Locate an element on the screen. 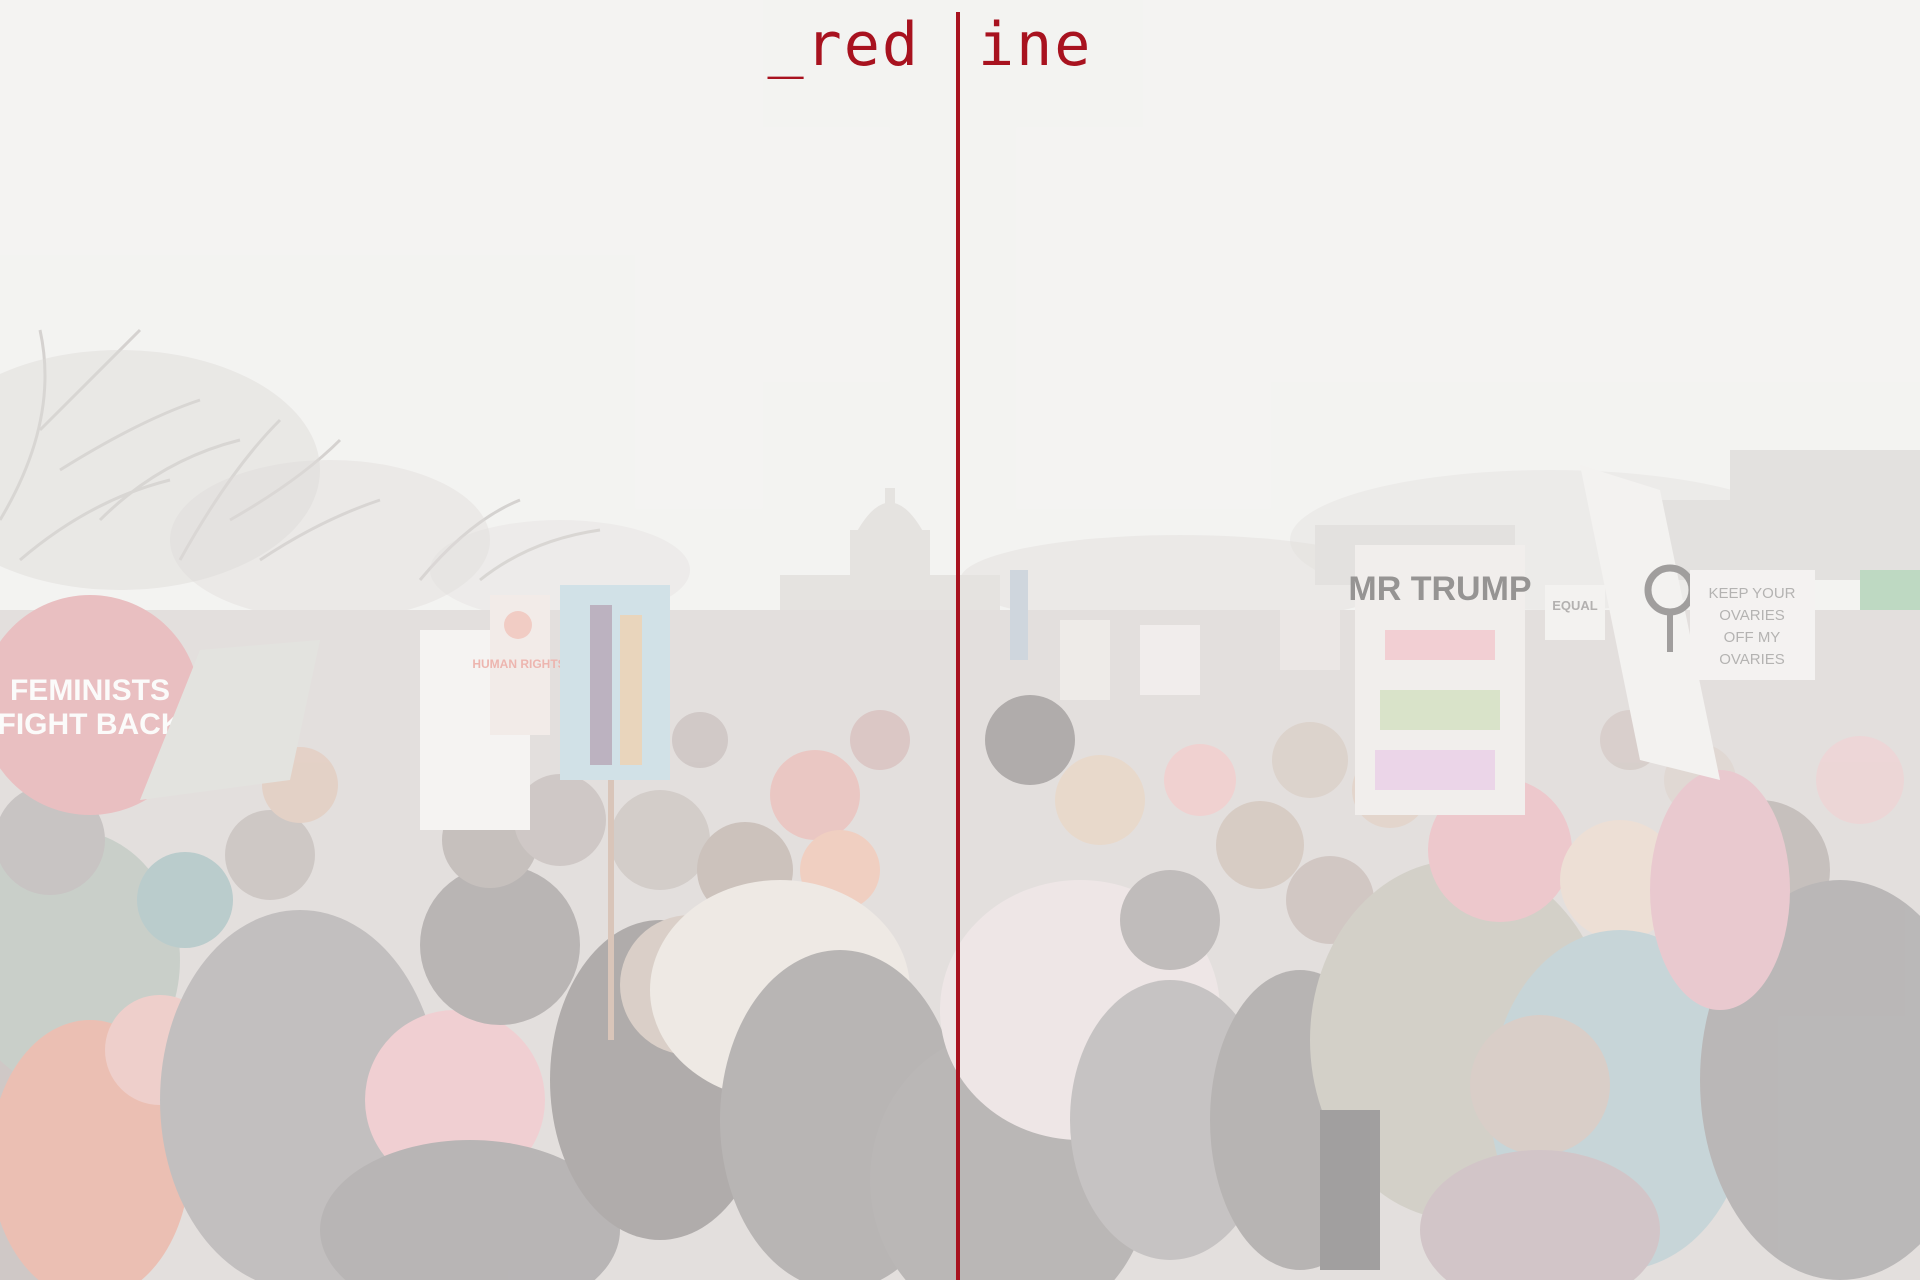  redline-logo: _red ine is located at coordinates (960, 45).